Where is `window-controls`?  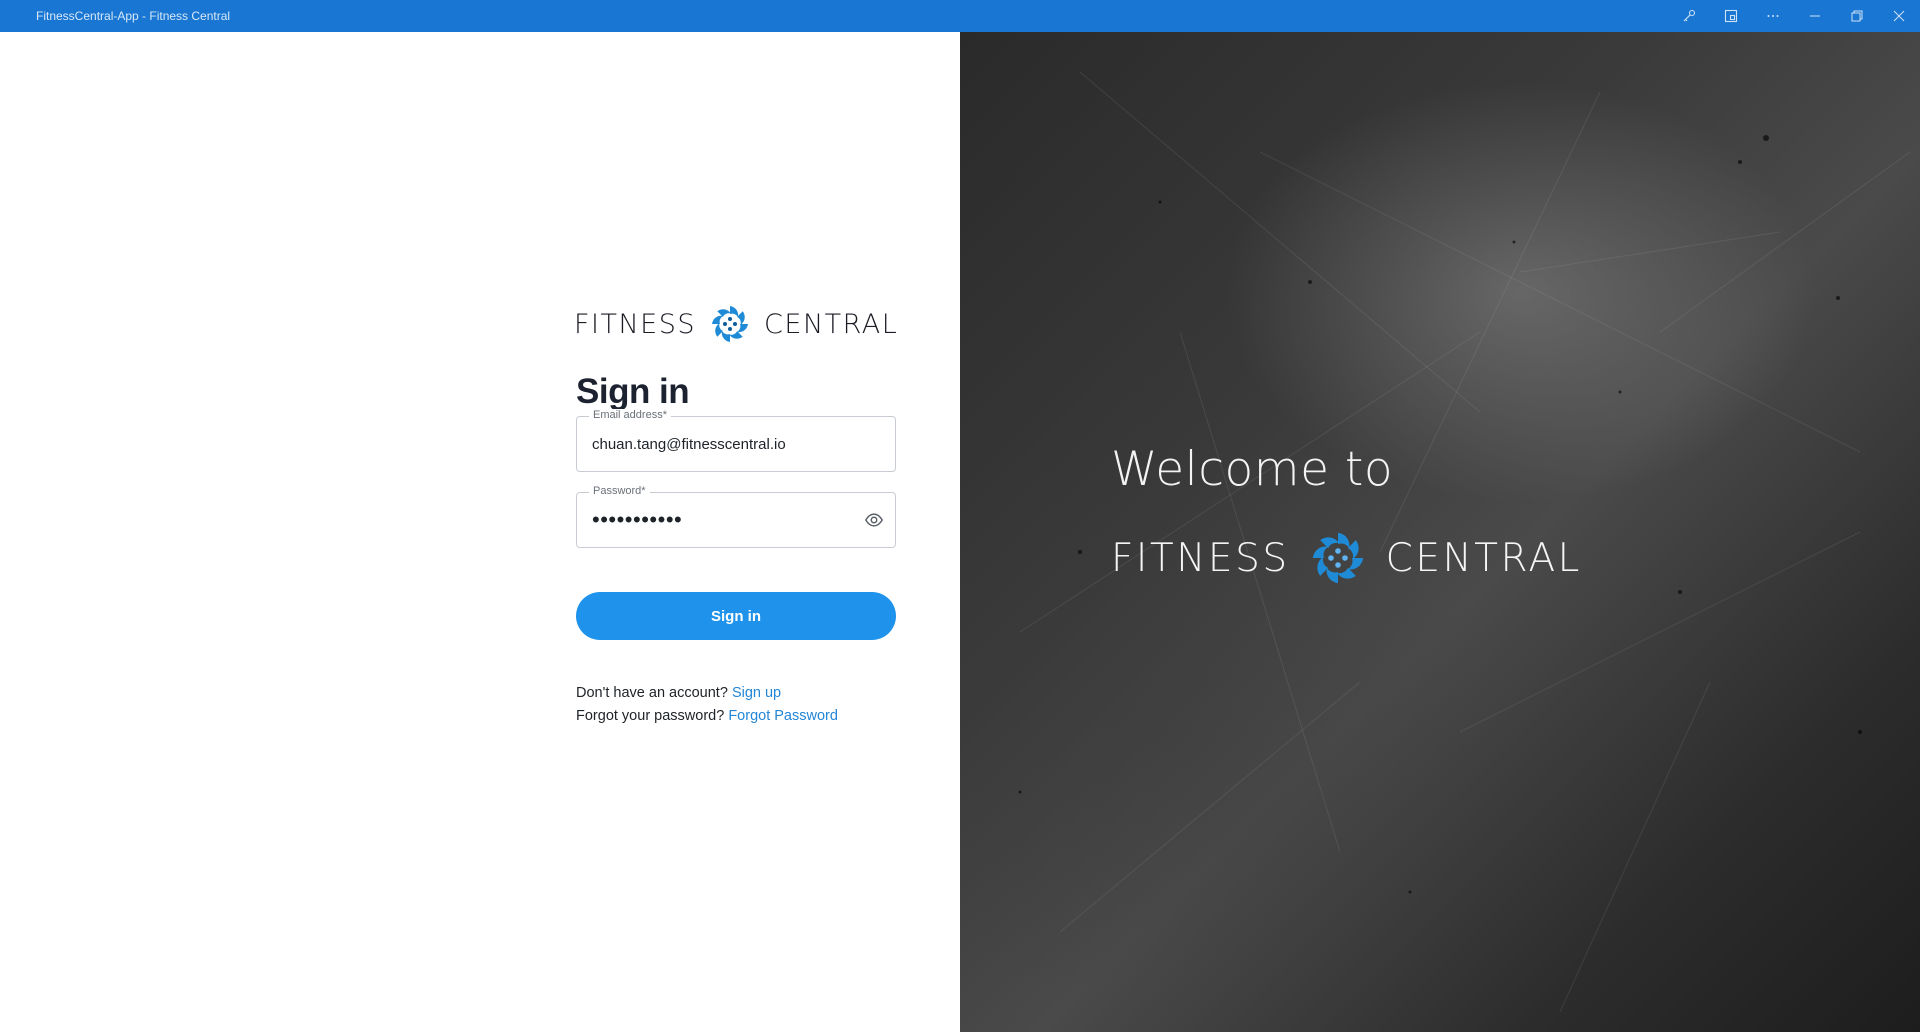 window-controls is located at coordinates (1794, 16).